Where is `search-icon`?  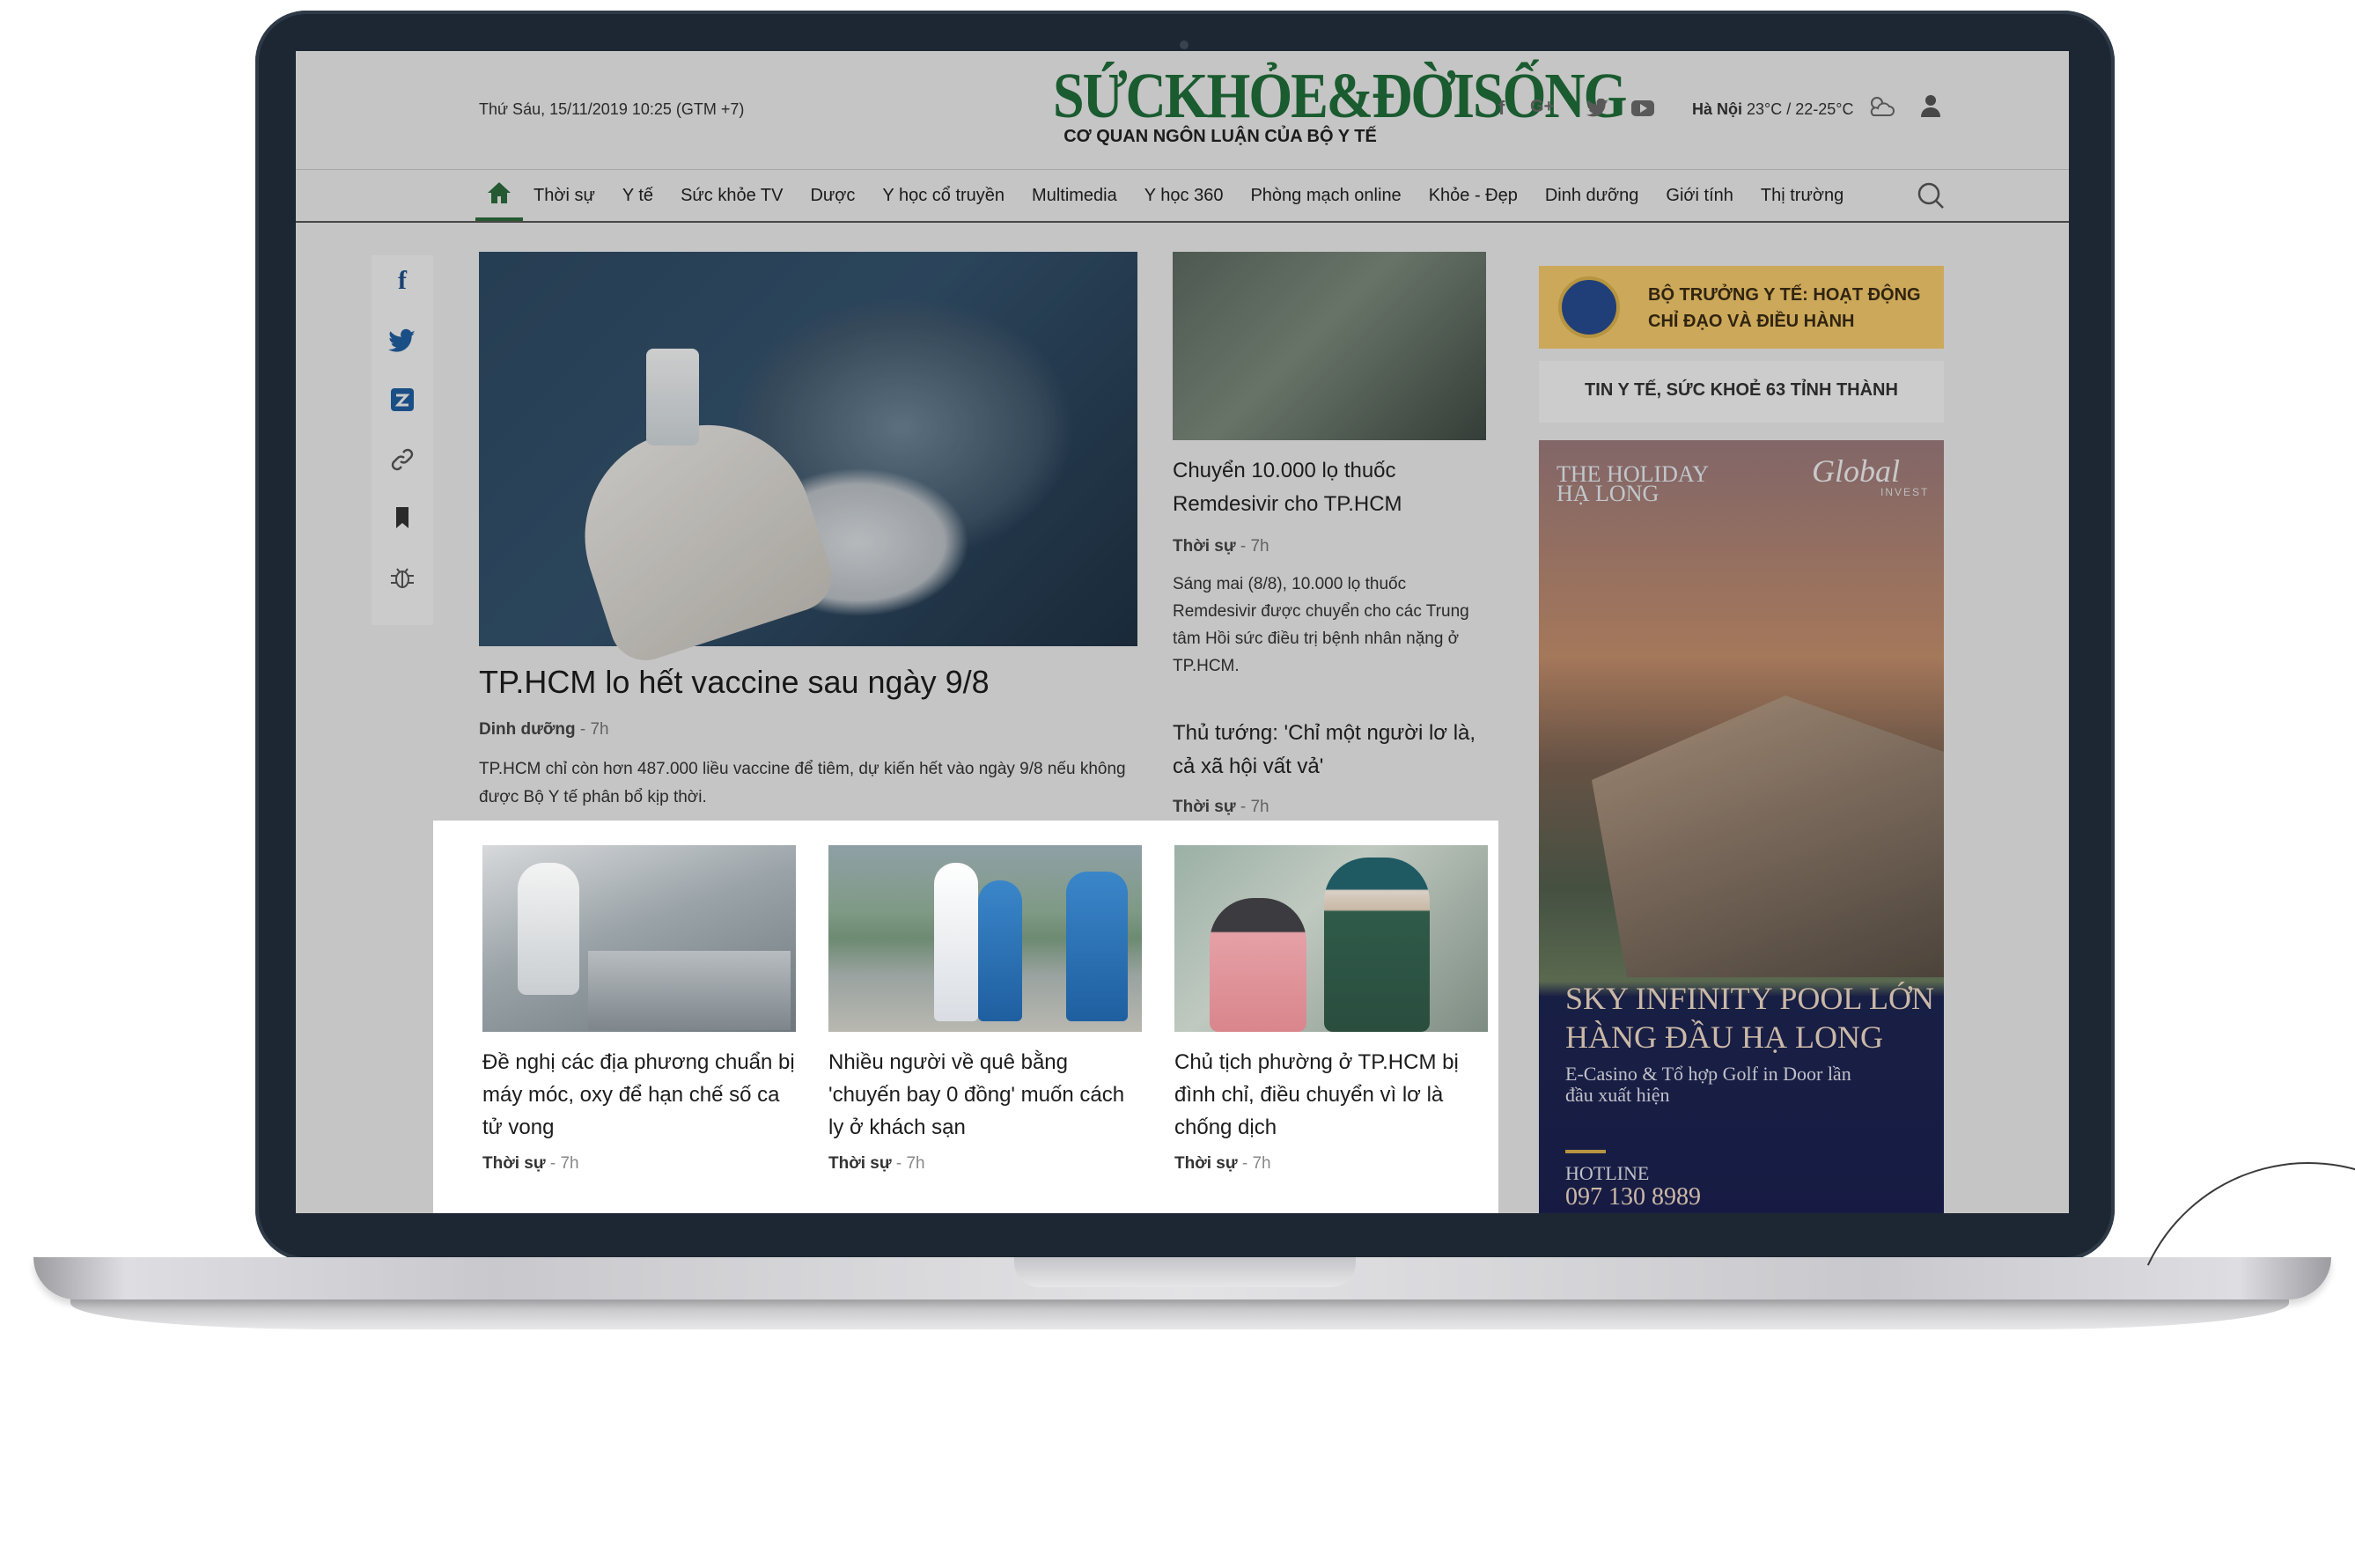
search-icon is located at coordinates (1931, 195).